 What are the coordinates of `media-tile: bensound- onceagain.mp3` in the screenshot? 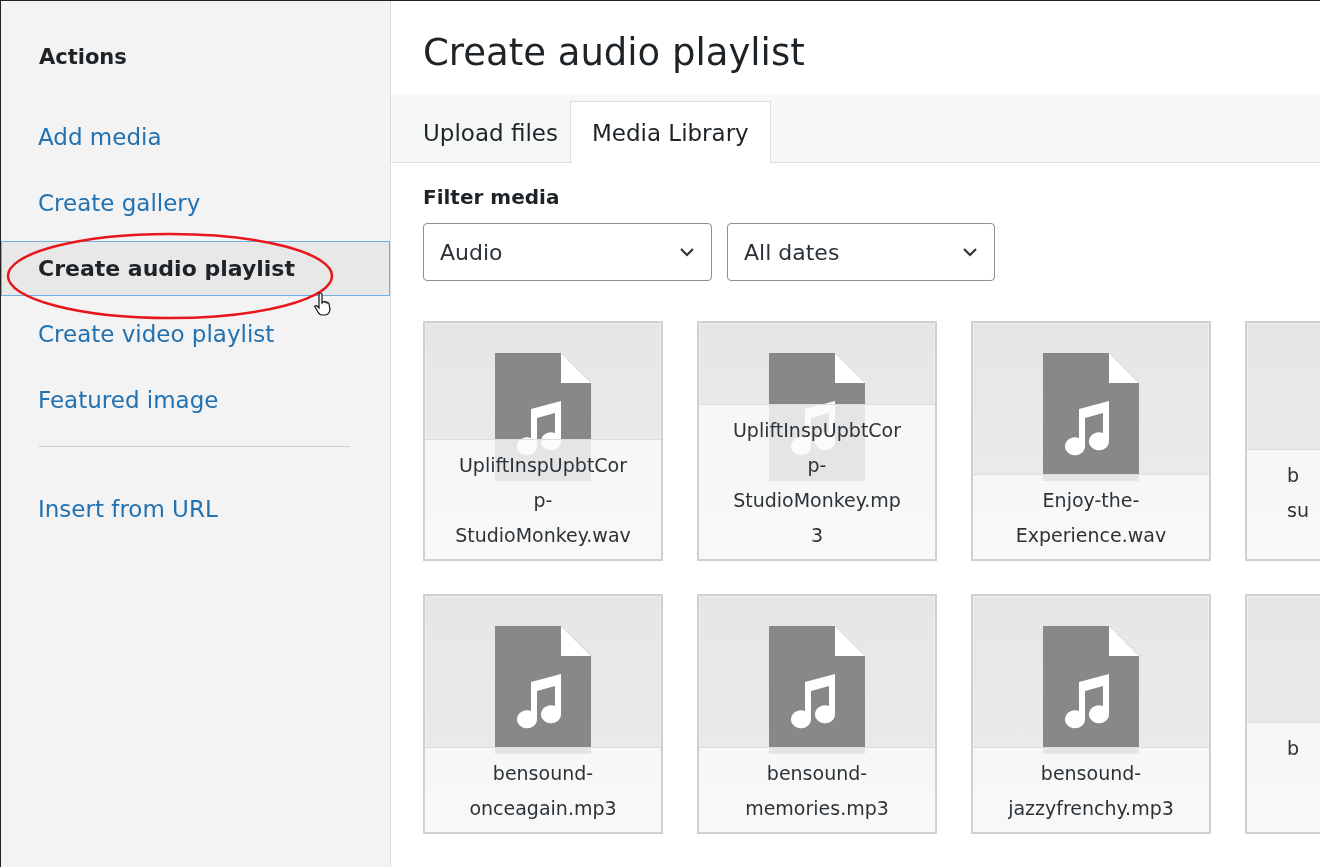 It's located at (543, 714).